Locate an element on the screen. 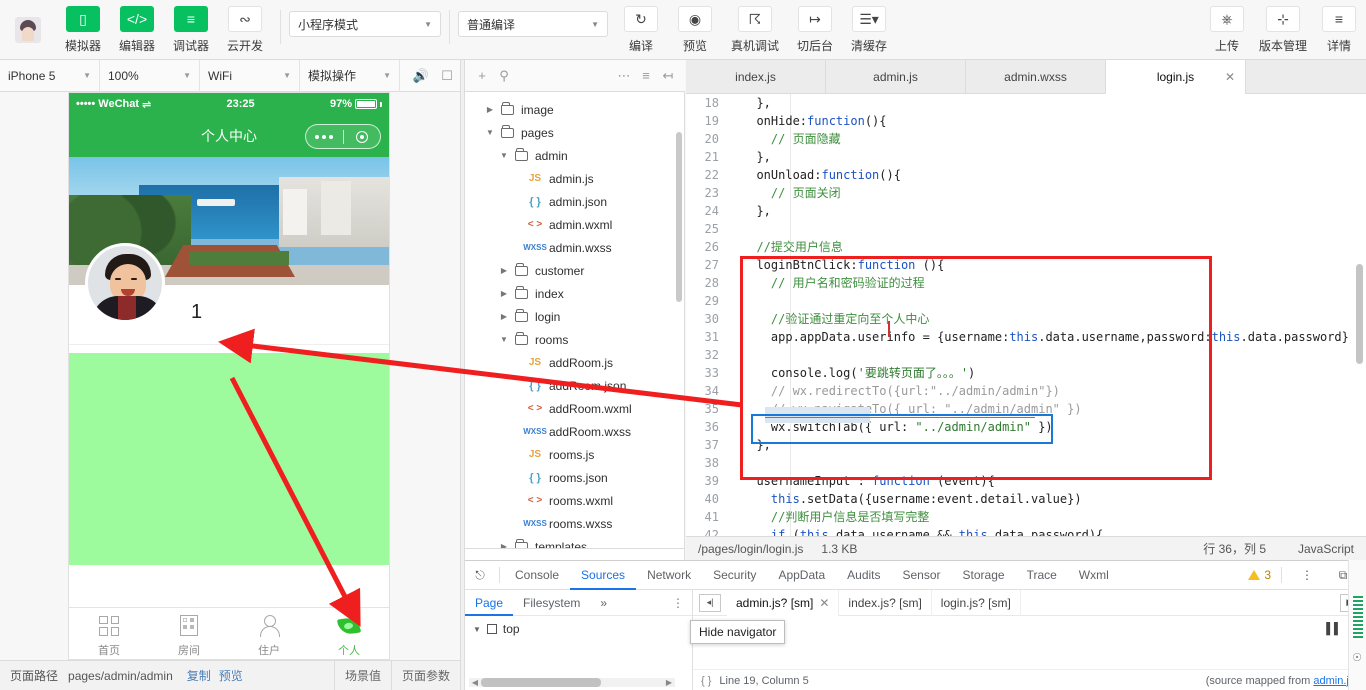 The width and height of the screenshot is (1366, 690). device-debug-label: 真机调试 is located at coordinates (754, 46).